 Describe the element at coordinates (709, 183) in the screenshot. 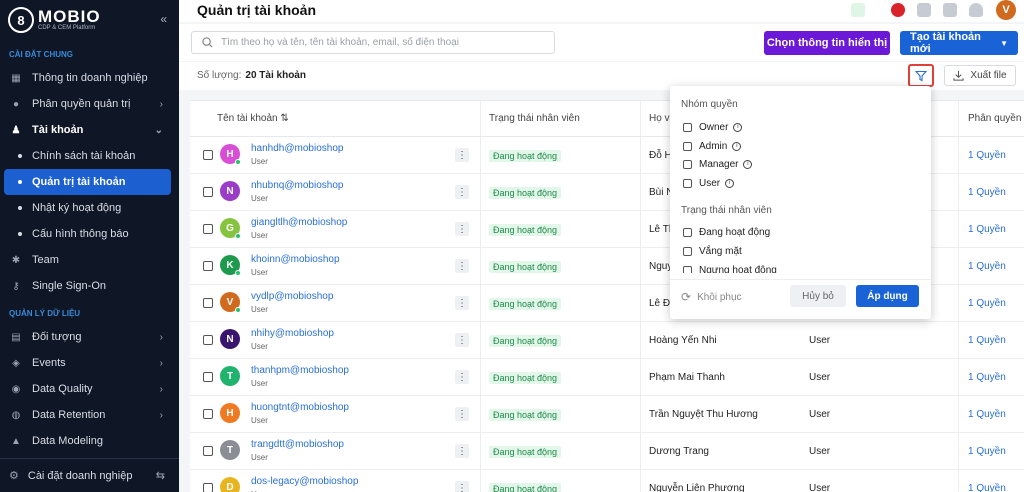

I see `filter-option-user: User i` at that location.